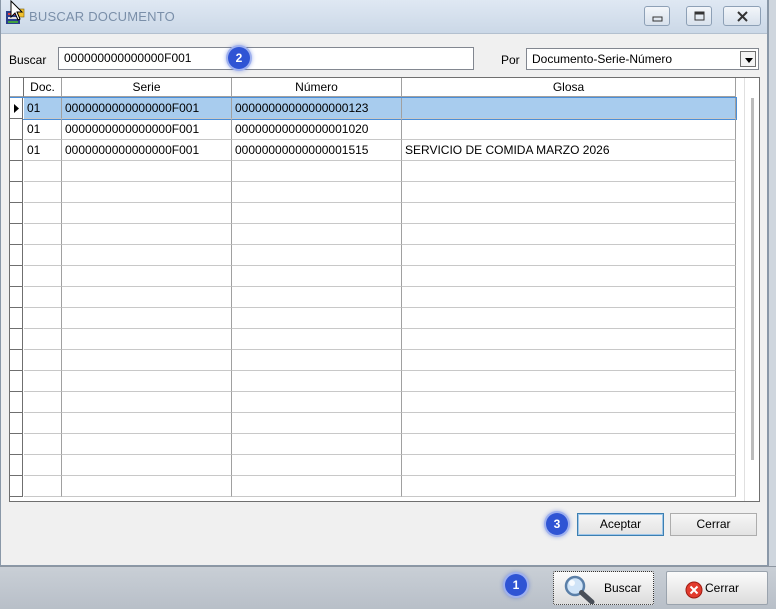 This screenshot has height=609, width=776. Describe the element at coordinates (317, 108) in the screenshot. I see `cell-numero: 00000000000000000123` at that location.